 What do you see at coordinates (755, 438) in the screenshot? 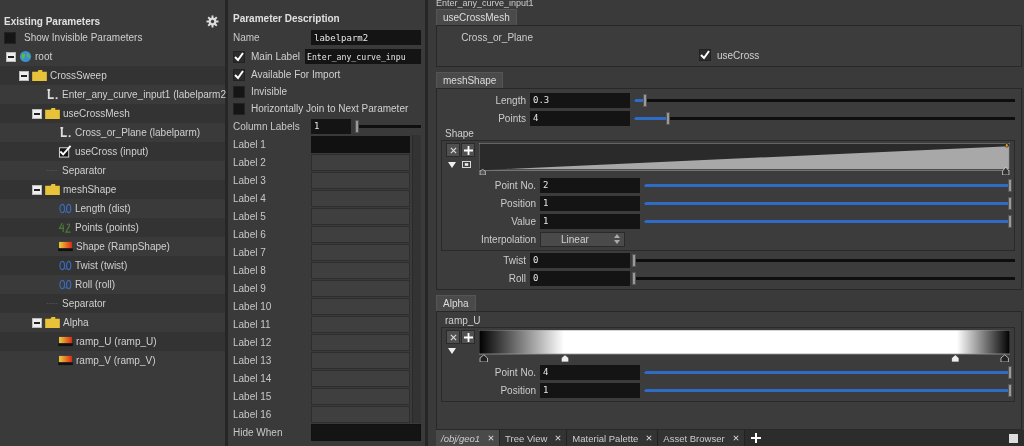
I see `plus-icon` at bounding box center [755, 438].